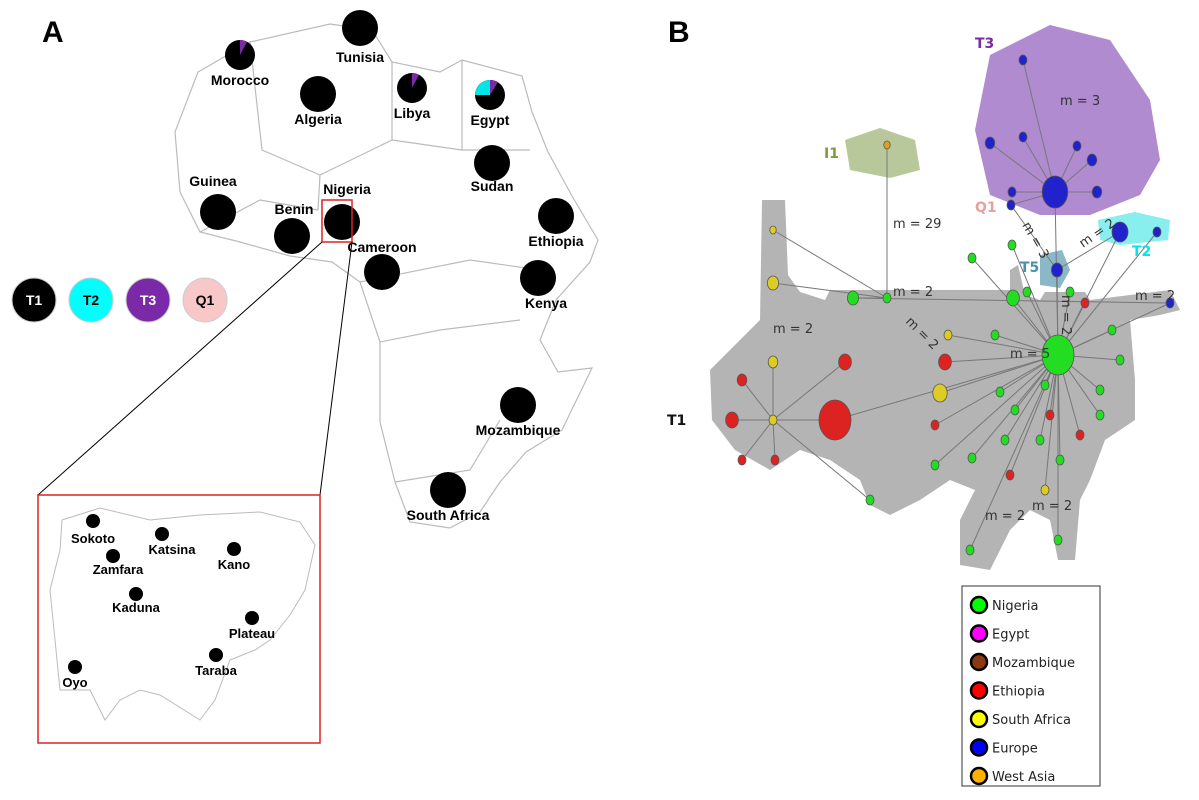  Describe the element at coordinates (1141, 252) in the screenshot. I see `cluster-label-t2: T2` at that location.